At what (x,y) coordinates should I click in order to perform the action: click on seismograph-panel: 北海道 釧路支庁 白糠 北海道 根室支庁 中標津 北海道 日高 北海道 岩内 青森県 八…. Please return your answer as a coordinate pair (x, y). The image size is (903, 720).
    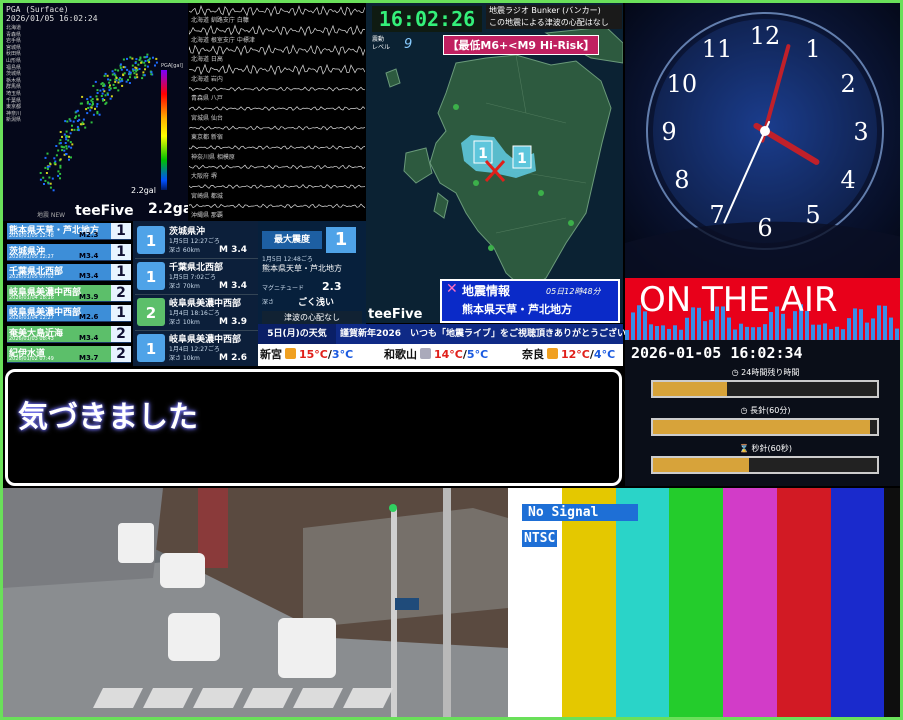
    Looking at the image, I should click on (277, 112).